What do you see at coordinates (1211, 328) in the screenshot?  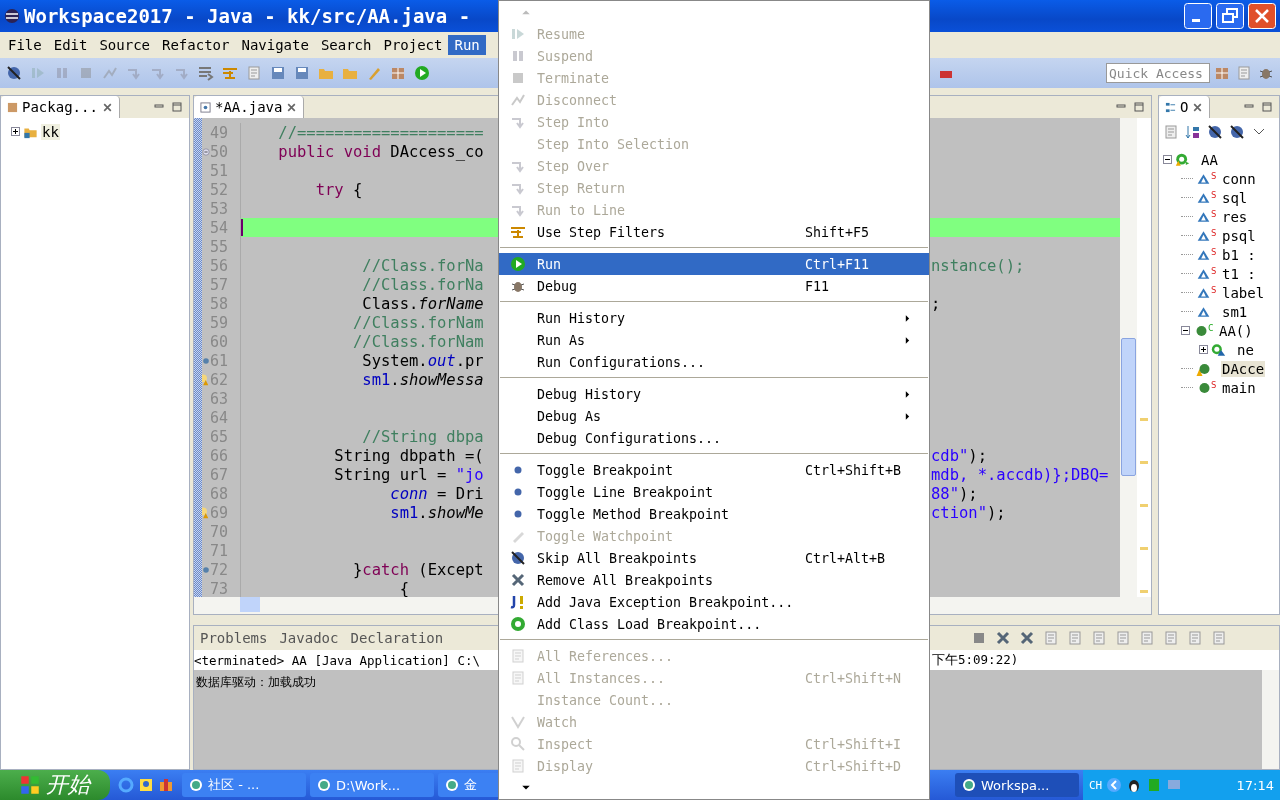 I see `modifier-mark: C` at bounding box center [1211, 328].